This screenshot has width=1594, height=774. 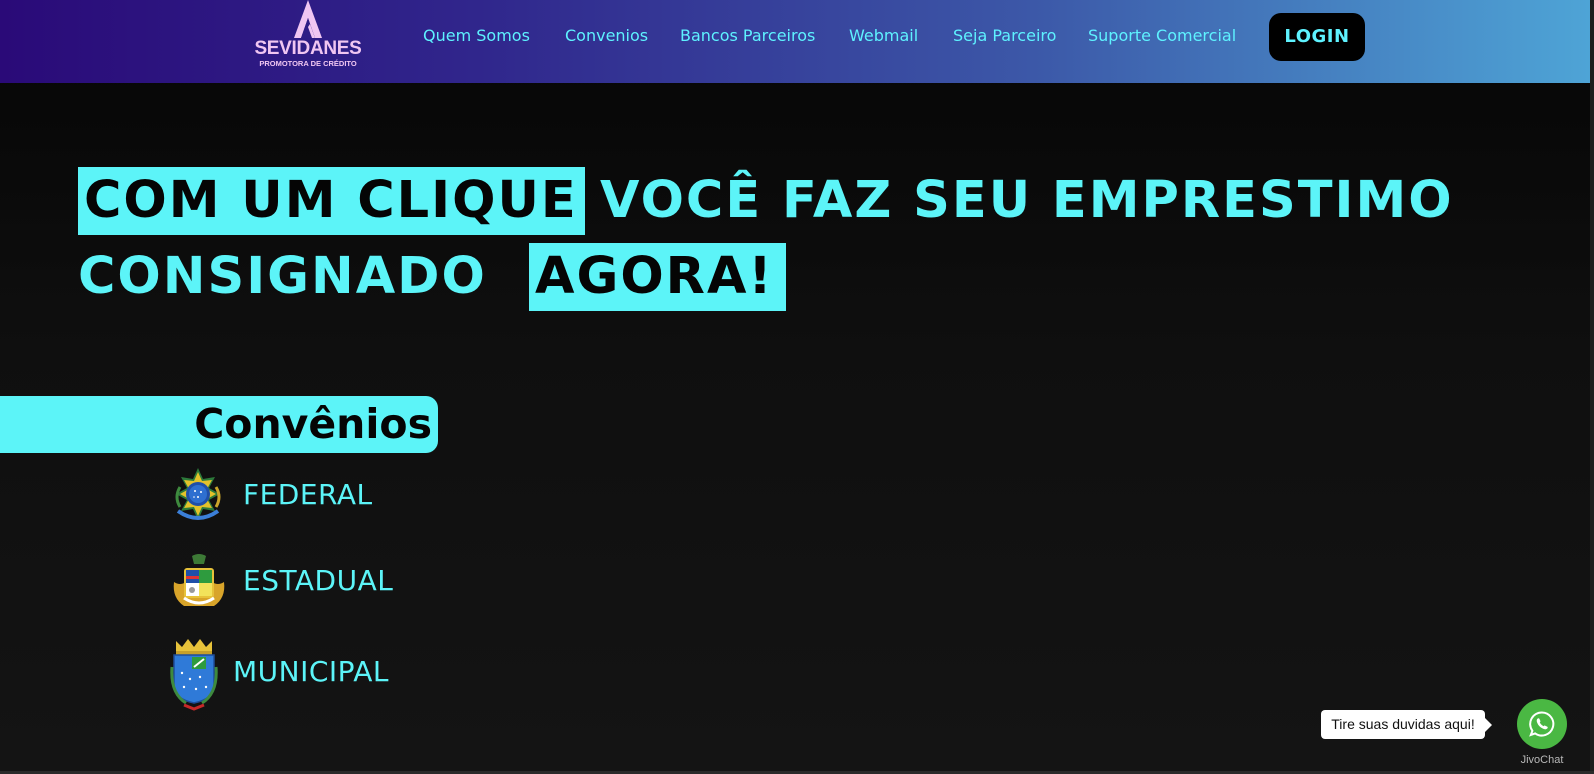 What do you see at coordinates (199, 580) in the screenshot?
I see `state-coat-of-arms-icon` at bounding box center [199, 580].